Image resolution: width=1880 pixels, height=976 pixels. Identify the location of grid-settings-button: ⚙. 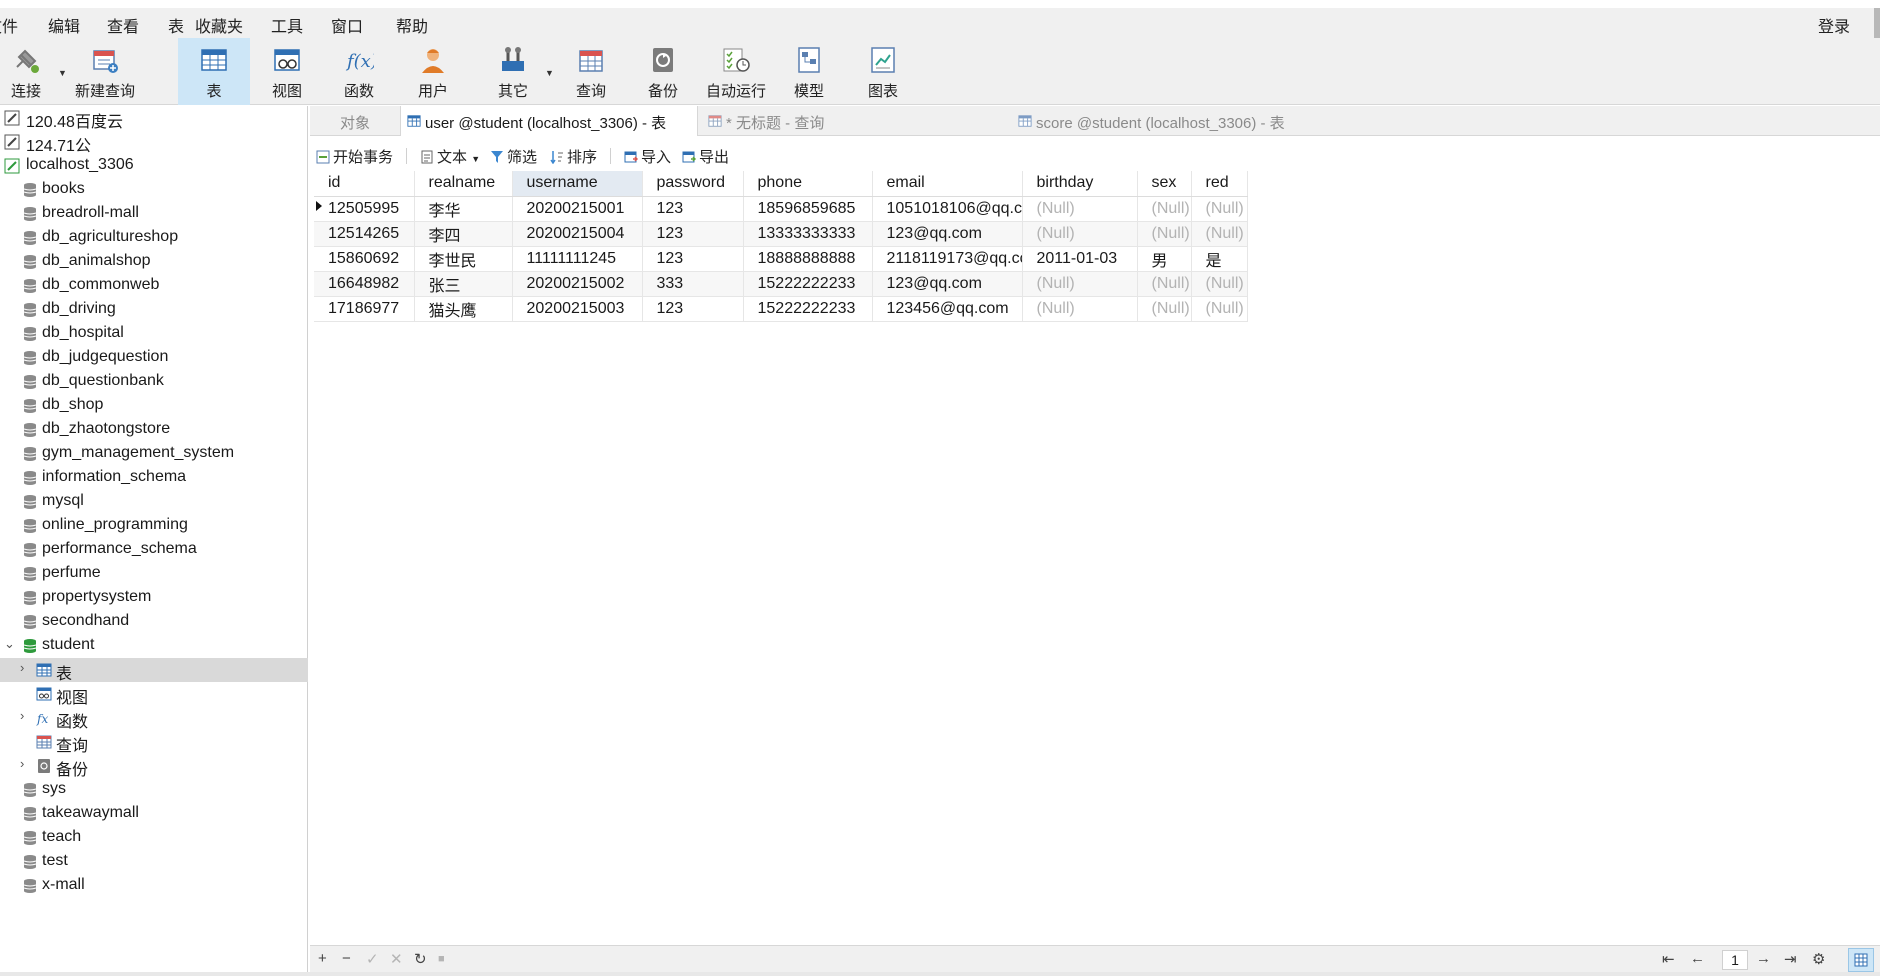
(1818, 959).